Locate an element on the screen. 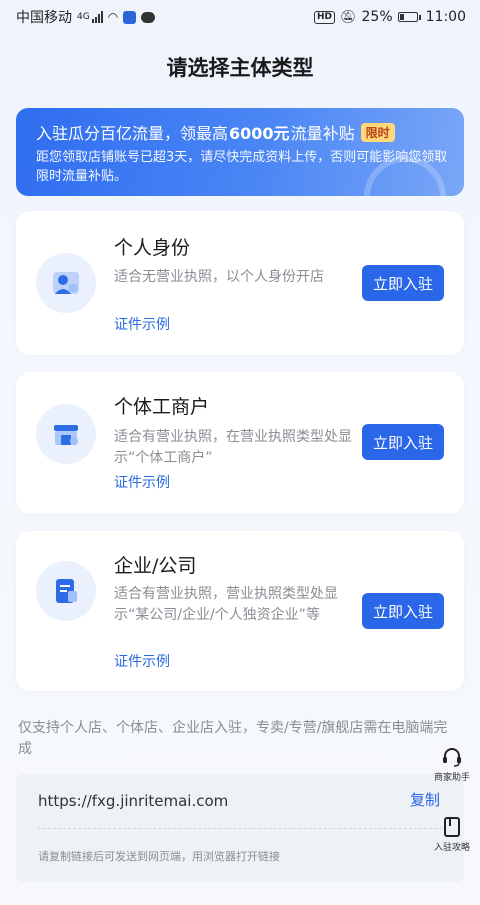 The width and height of the screenshot is (480, 905). enter-button-personal: 立即入驻 is located at coordinates (403, 283).